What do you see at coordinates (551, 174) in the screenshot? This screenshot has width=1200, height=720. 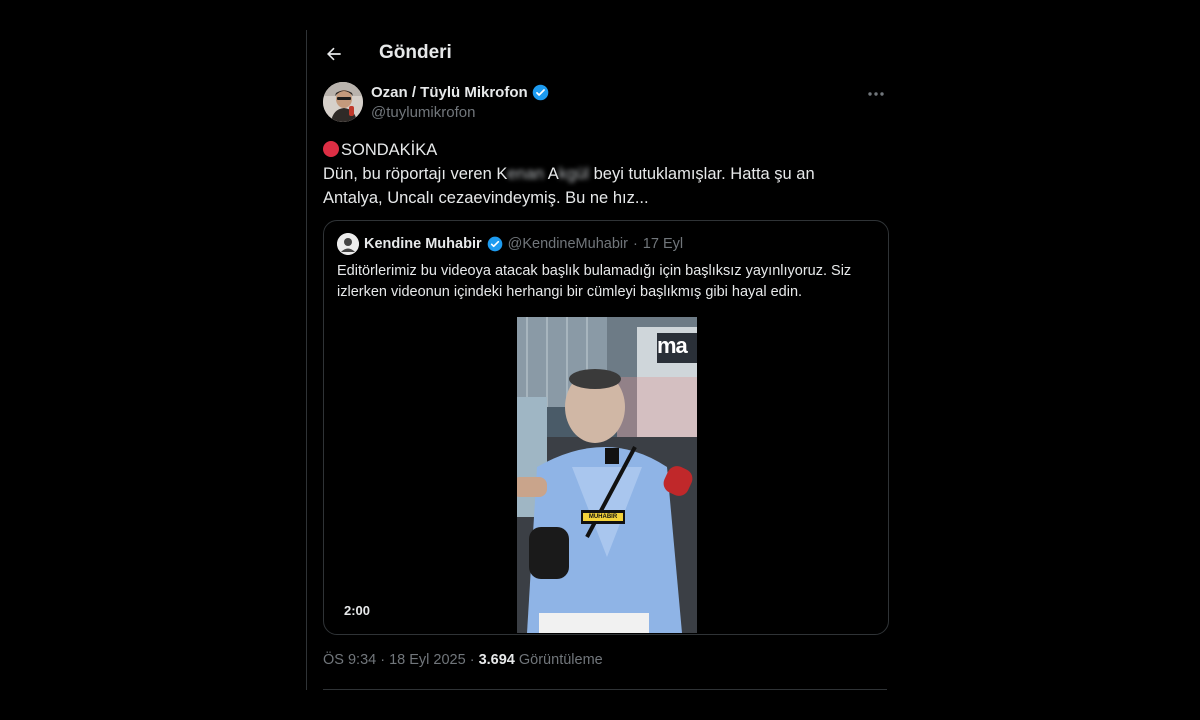 I see `tweet-body-part2: A` at bounding box center [551, 174].